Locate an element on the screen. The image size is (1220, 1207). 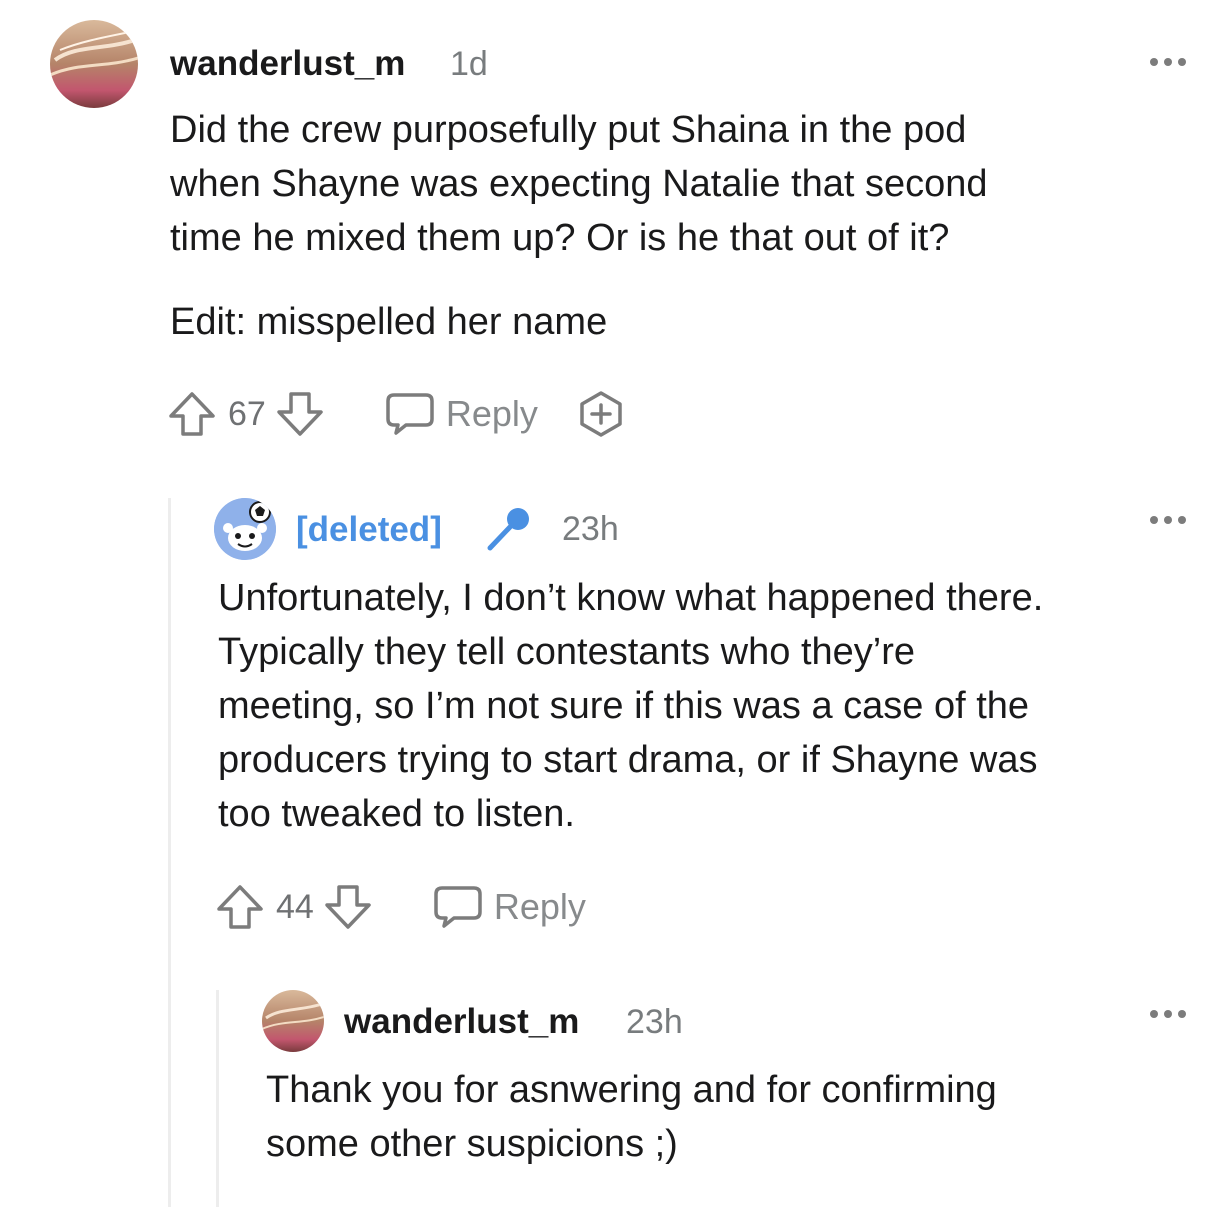
comment-actions: 67 Reply is located at coordinates (396, 414).